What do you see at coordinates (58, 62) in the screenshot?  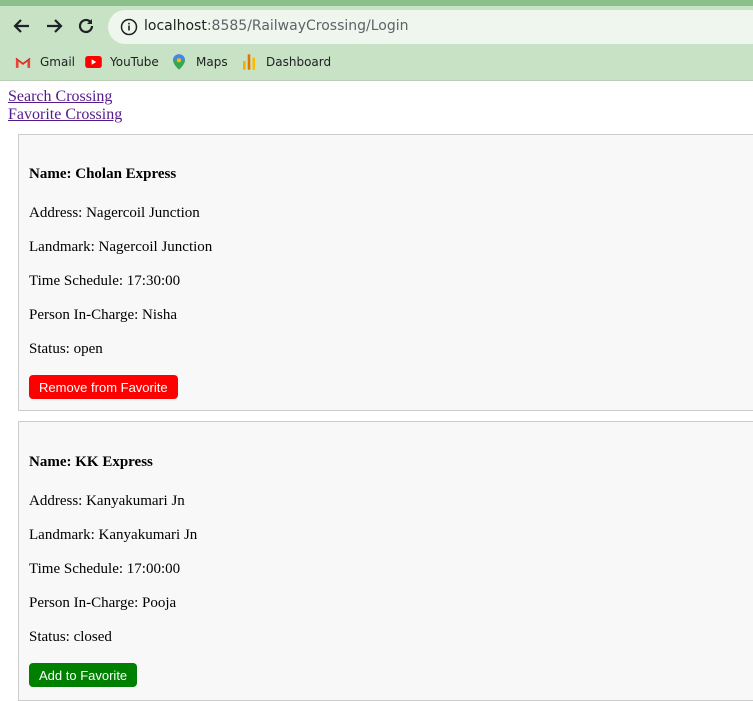 I see `bookmark-label: Gmail` at bounding box center [58, 62].